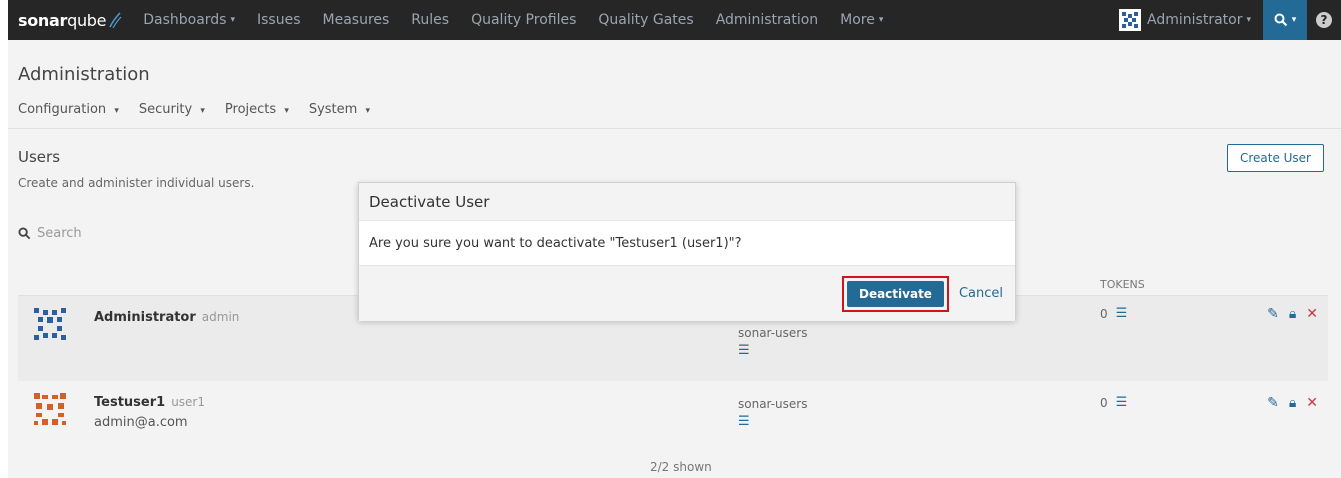  Describe the element at coordinates (115, 20) in the screenshot. I see `logo-waves-icon` at that location.